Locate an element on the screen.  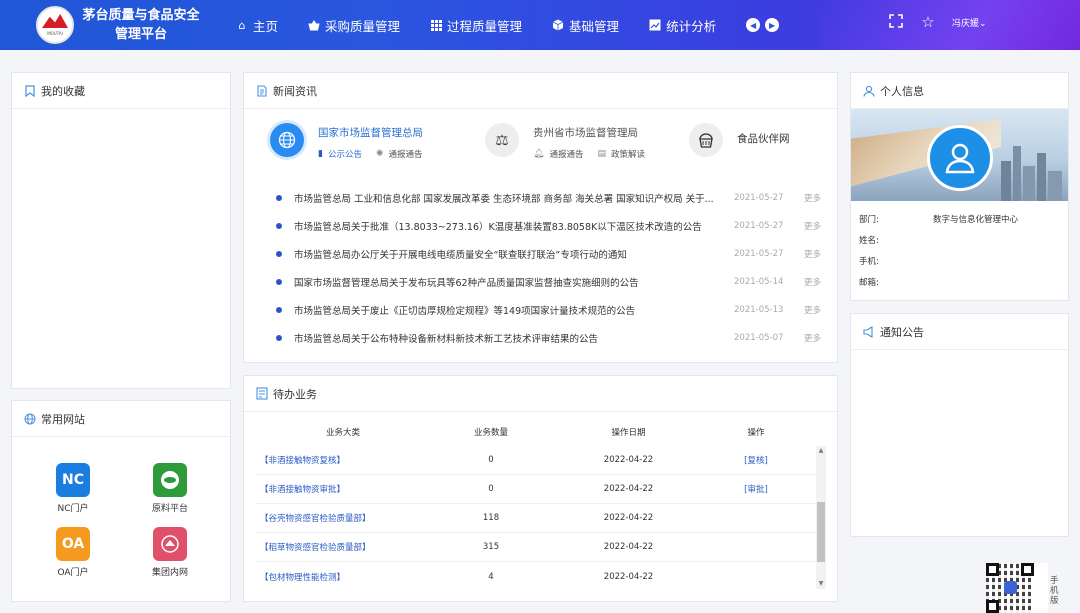
profile-panel: 个人信息 部门: 数字与信息化管理中心 姓名: 手机: 邮箱: is located at coordinates (959, 186).